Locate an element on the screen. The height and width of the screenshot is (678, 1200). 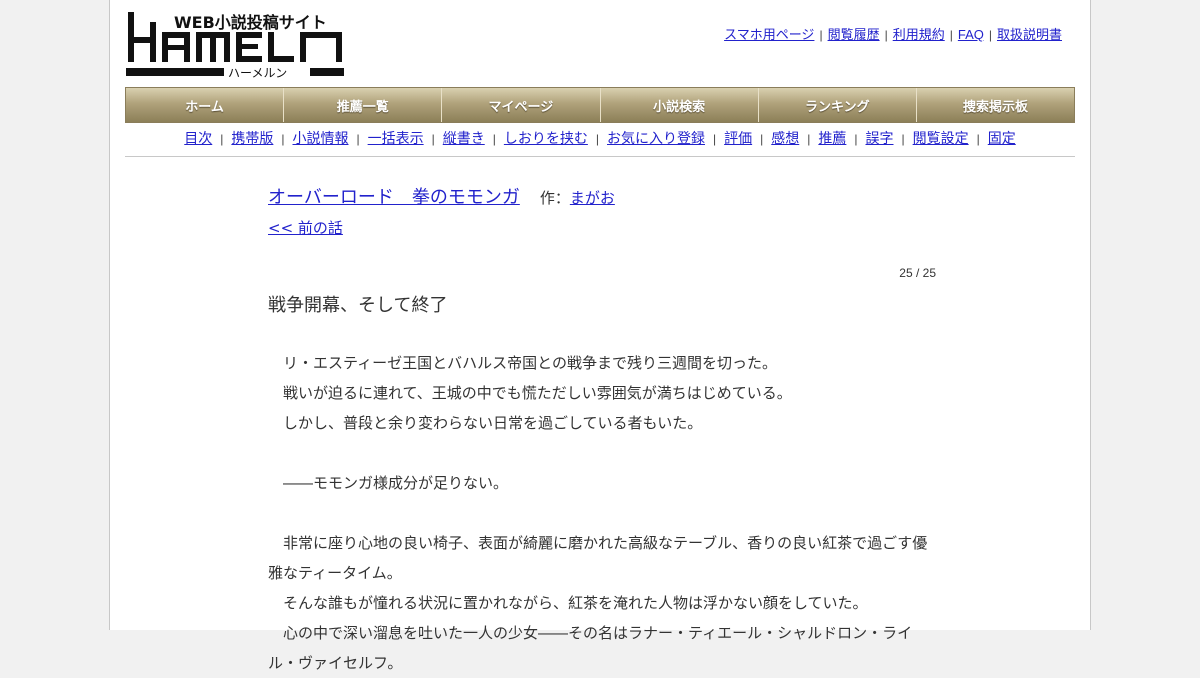
manual-link: 取扱説明書 is located at coordinates (1029, 34).